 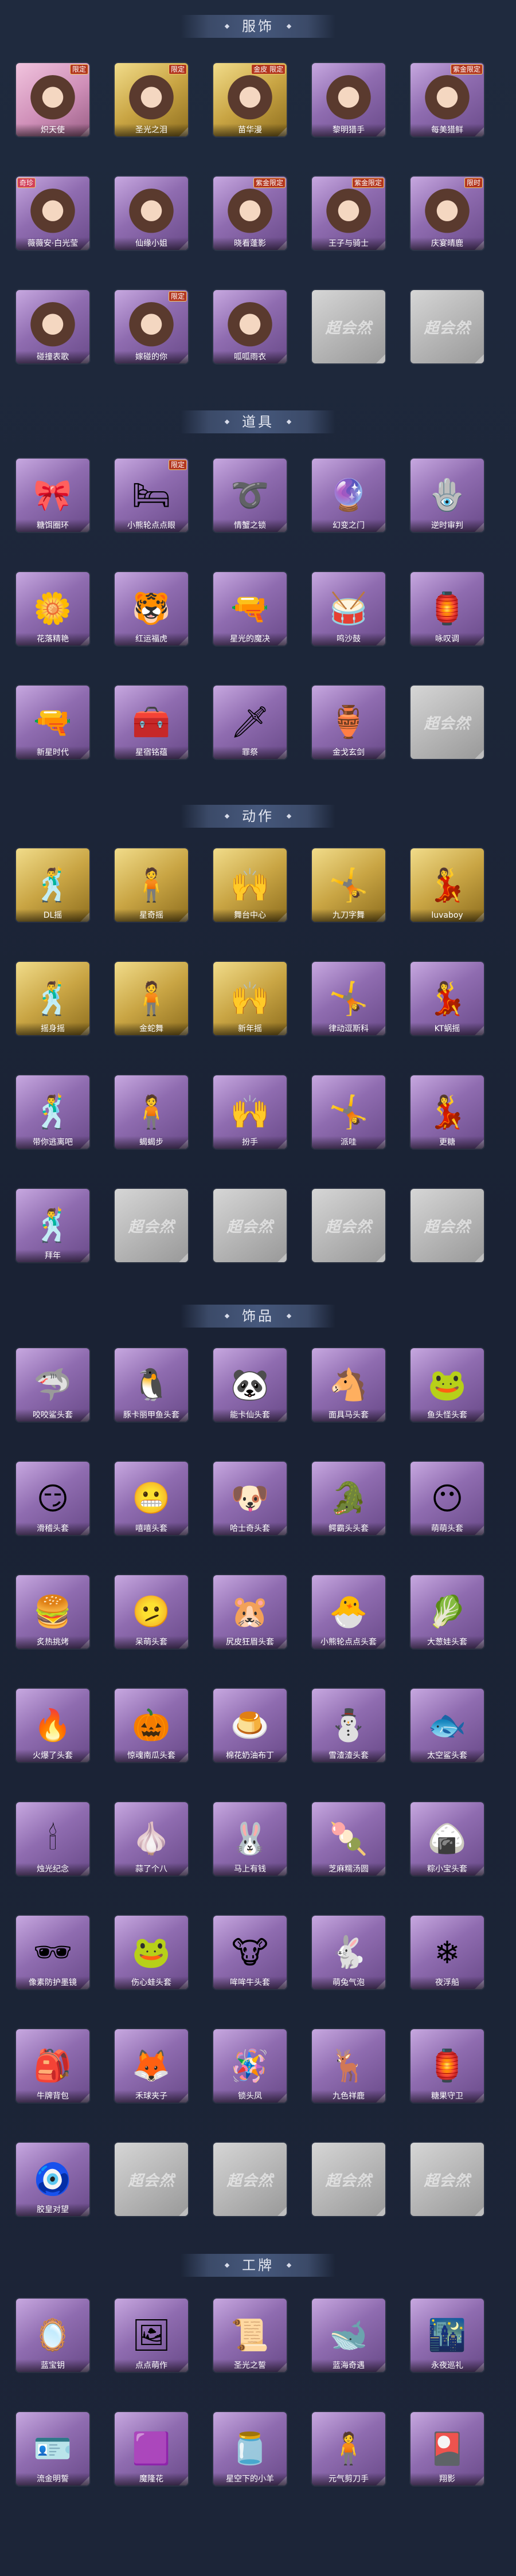 What do you see at coordinates (447, 608) in the screenshot?
I see `item-tile: 🏮 咏叹调` at bounding box center [447, 608].